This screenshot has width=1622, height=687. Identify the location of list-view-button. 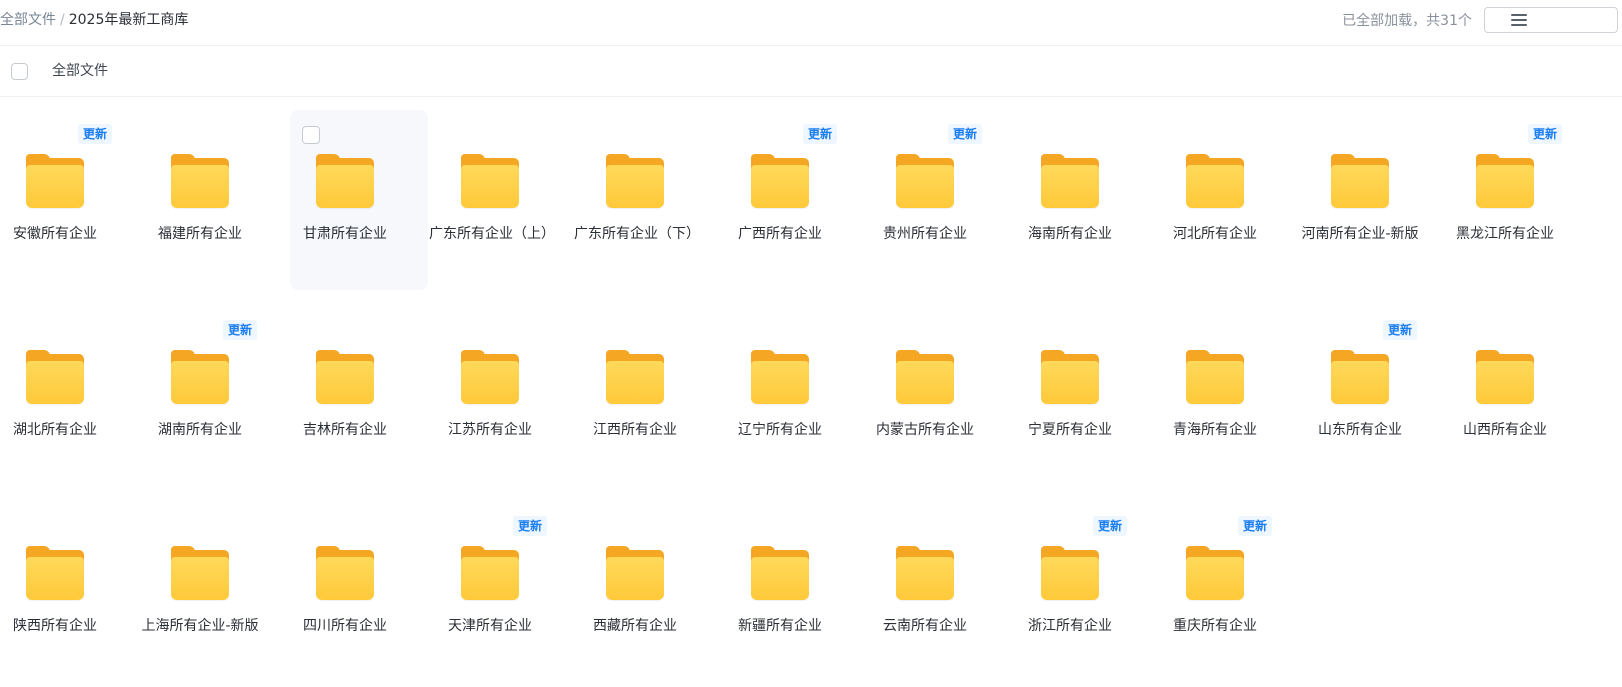
(1518, 20).